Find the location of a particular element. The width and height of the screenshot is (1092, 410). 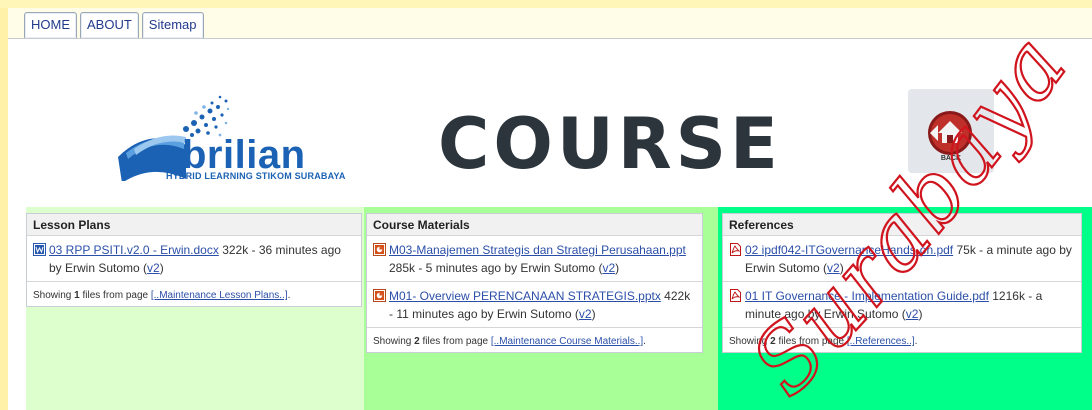

box-heading: Course Materials is located at coordinates (534, 225).